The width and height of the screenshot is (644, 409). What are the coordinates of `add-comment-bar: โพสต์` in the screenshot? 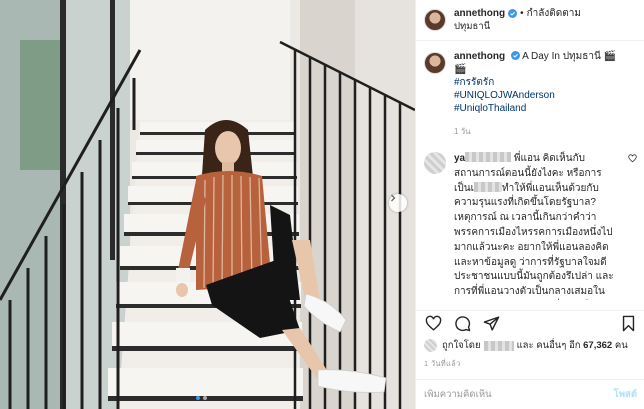 It's located at (530, 394).